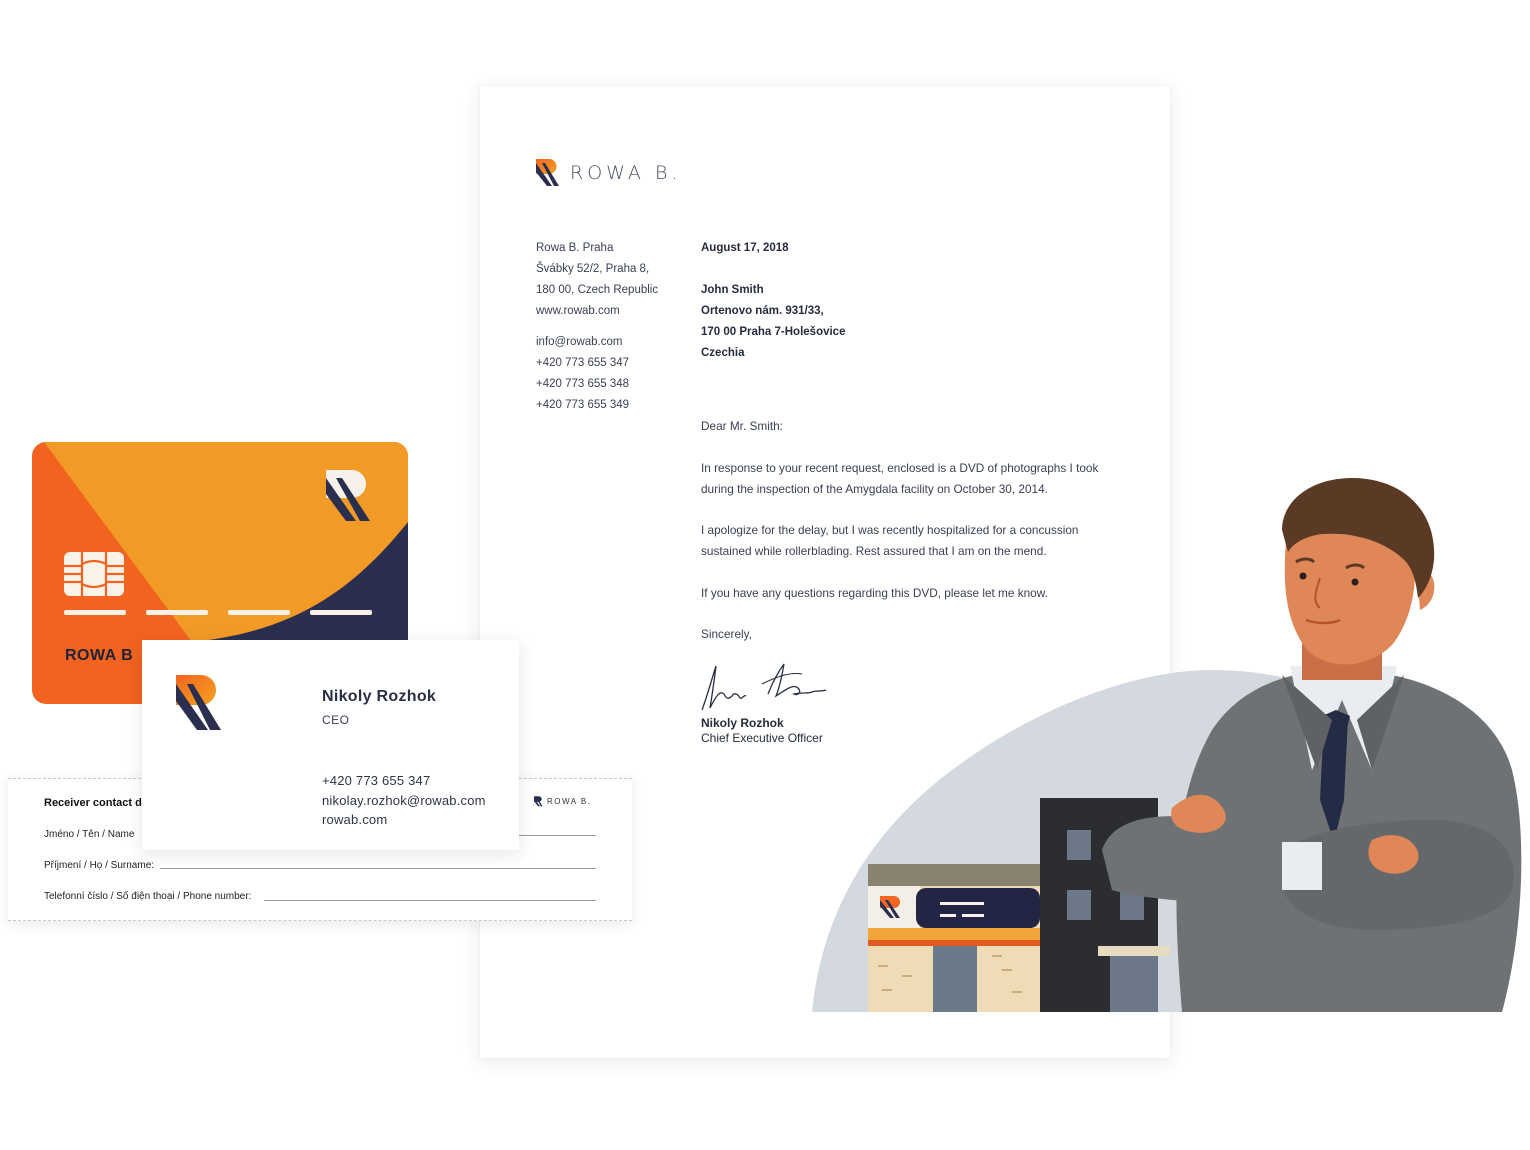 Image resolution: width=1530 pixels, height=1150 pixels. Describe the element at coordinates (762, 738) in the screenshot. I see `signer-title: Chief Executive Officer` at that location.